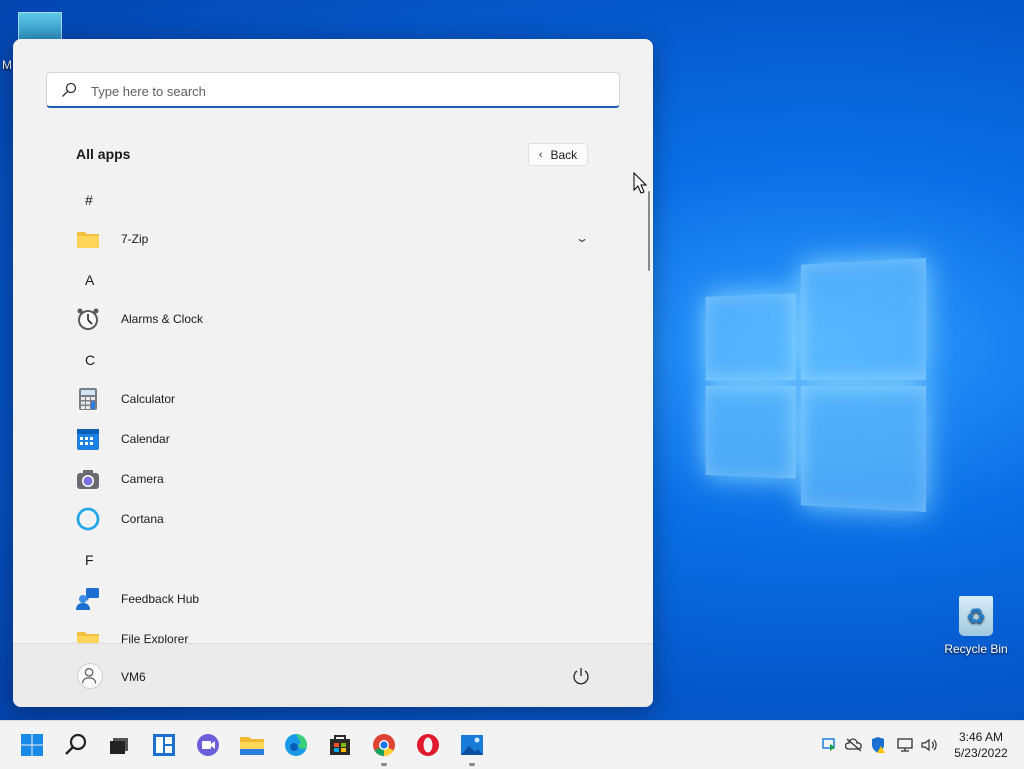  Describe the element at coordinates (88, 399) in the screenshot. I see `calculator-icon` at that location.